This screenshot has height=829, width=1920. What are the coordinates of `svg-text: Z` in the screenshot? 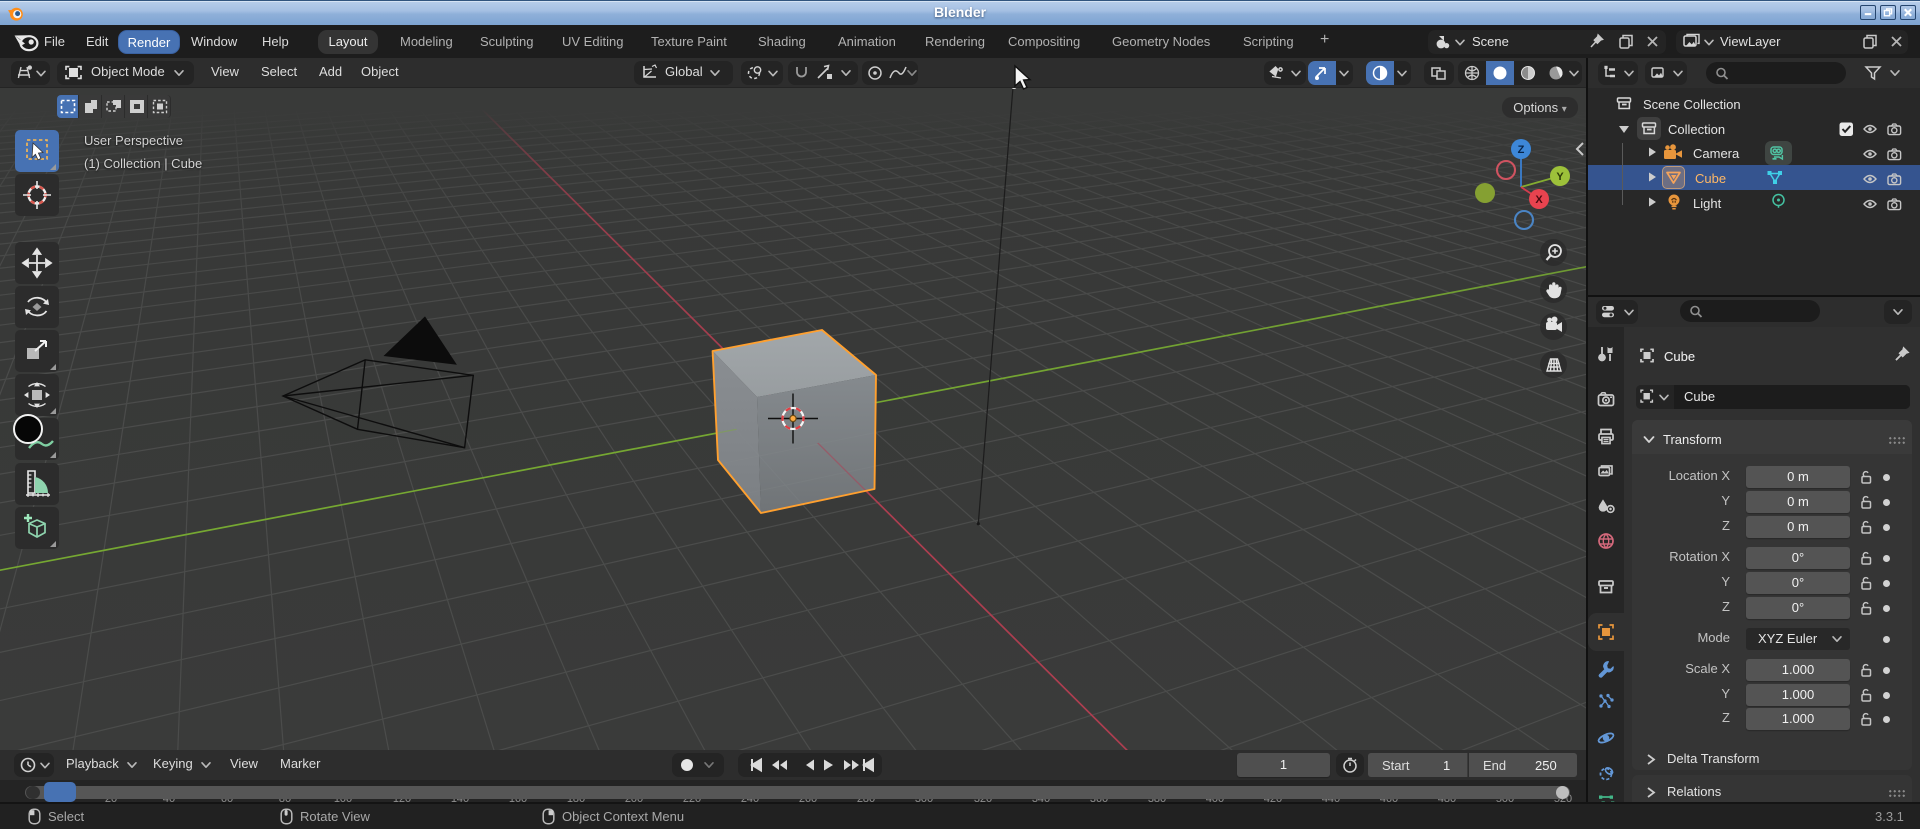 It's located at (1521, 150).